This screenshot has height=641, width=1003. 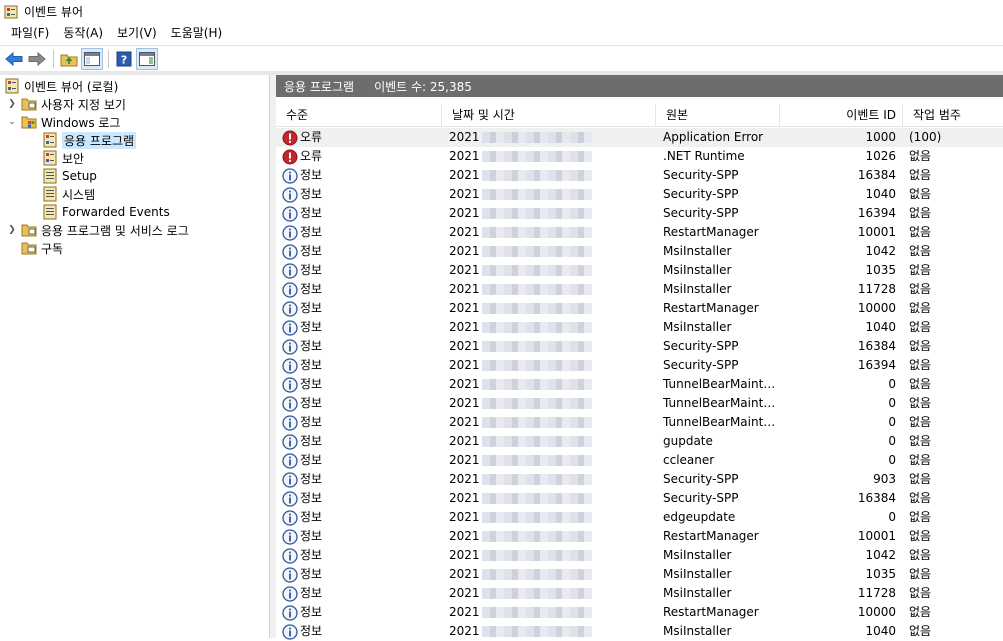 What do you see at coordinates (639, 137) in the screenshot?
I see `table-row: 오류 2021 Application Error 1000 (100)` at bounding box center [639, 137].